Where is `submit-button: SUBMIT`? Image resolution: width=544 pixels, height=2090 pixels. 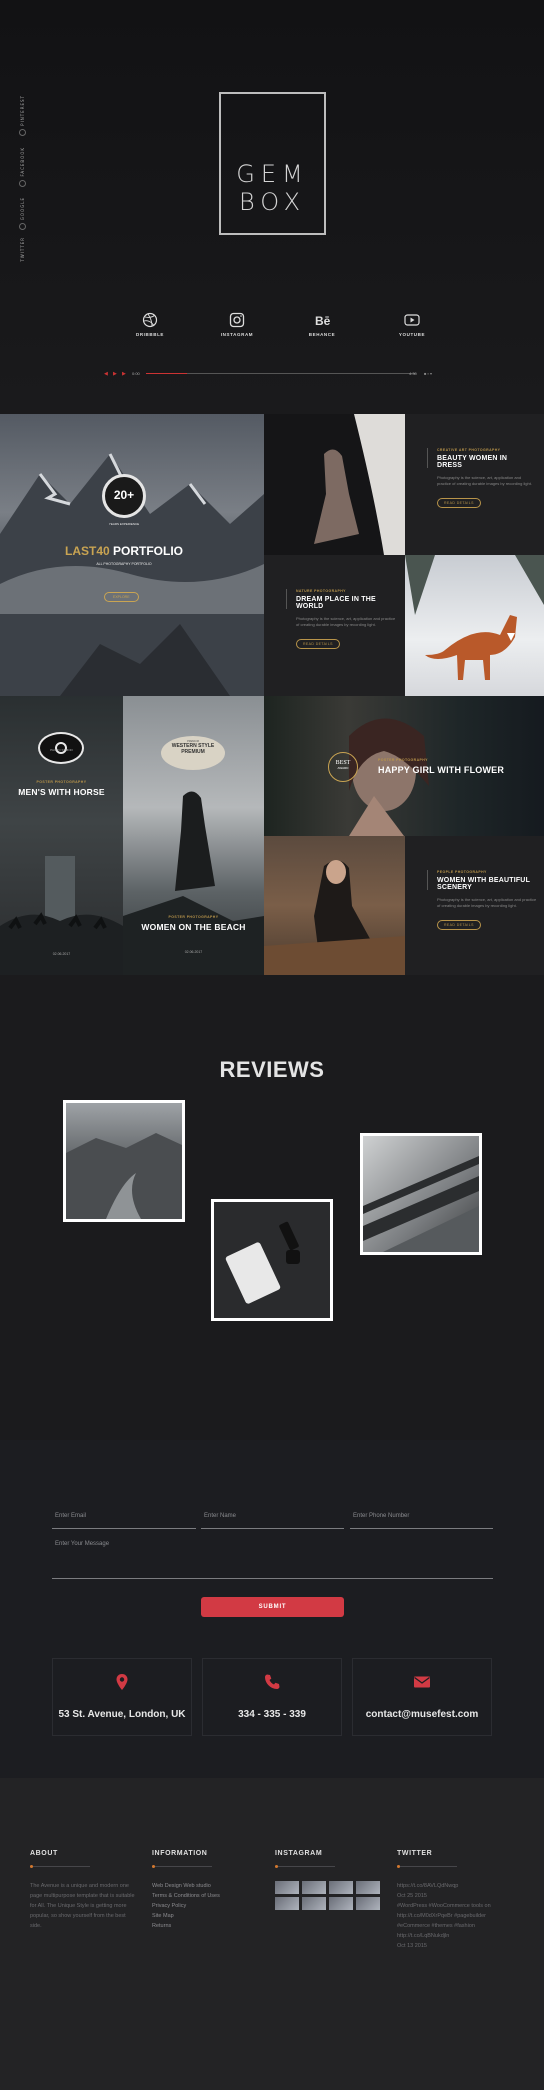 submit-button: SUBMIT is located at coordinates (272, 1607).